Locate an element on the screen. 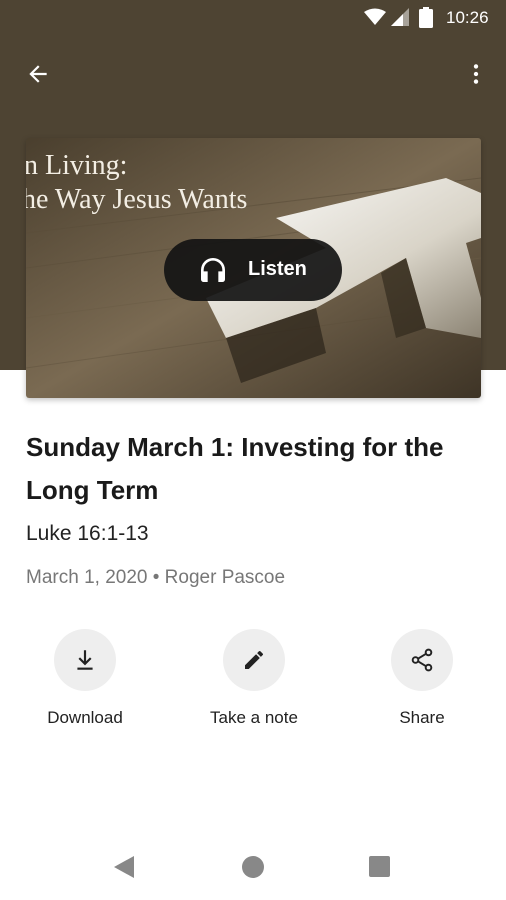  more-vert-icon is located at coordinates (476, 74).